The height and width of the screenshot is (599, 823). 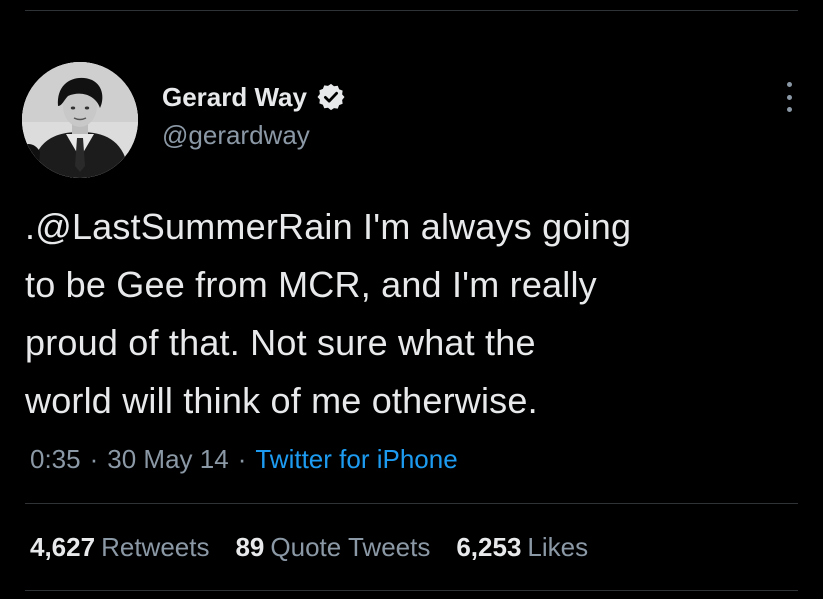 I want to click on quote-tweets-stat: 89 Quote Tweets, so click(x=332, y=547).